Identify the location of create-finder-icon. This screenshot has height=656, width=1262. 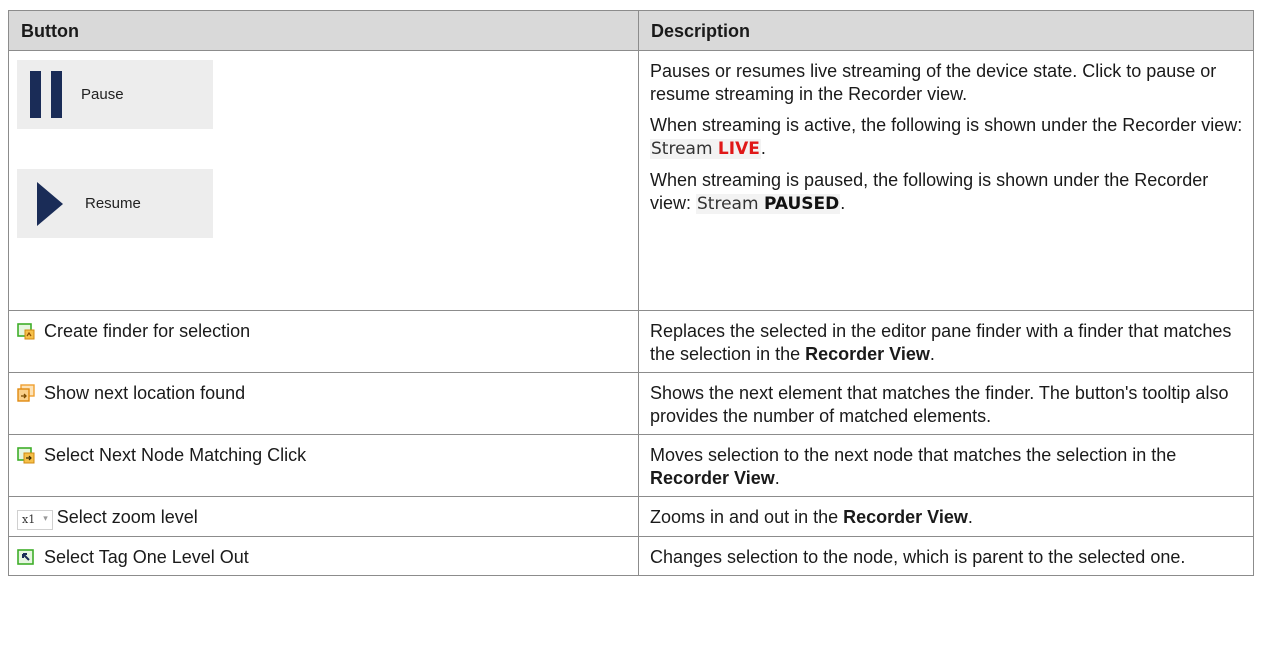
(26, 331).